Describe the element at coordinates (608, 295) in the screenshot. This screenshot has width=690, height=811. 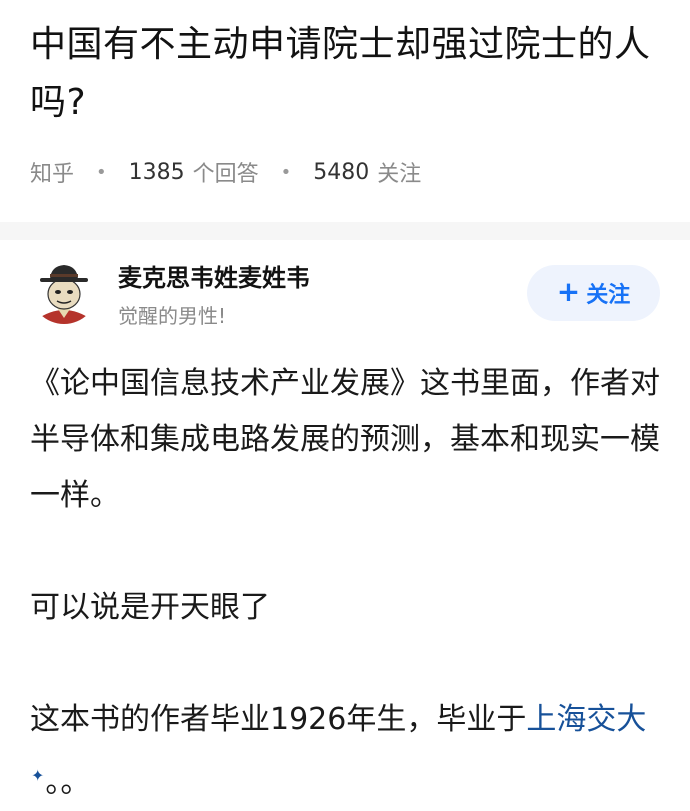
I see `follow-label: 关注` at that location.